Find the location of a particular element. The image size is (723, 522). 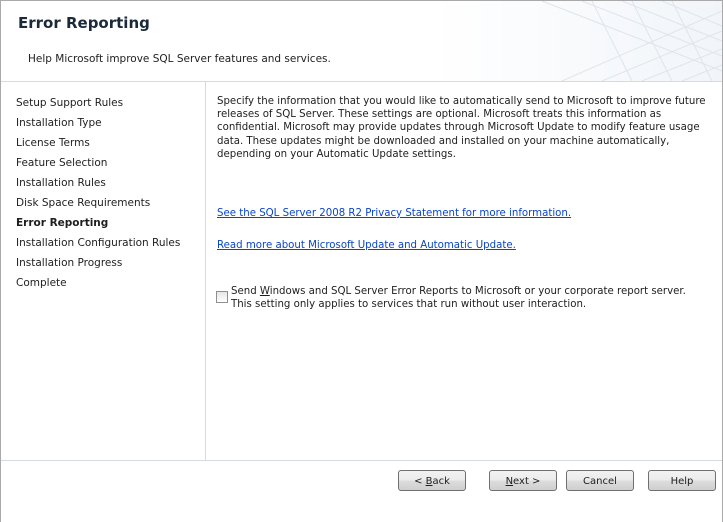

sidebar-item-complete: Complete is located at coordinates (98, 286).